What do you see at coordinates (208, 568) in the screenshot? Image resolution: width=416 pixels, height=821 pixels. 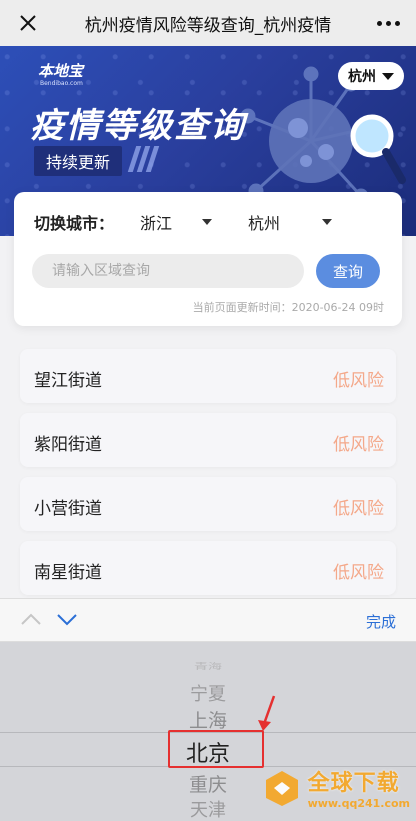 I see `list-item: 南星街道 低风险` at bounding box center [208, 568].